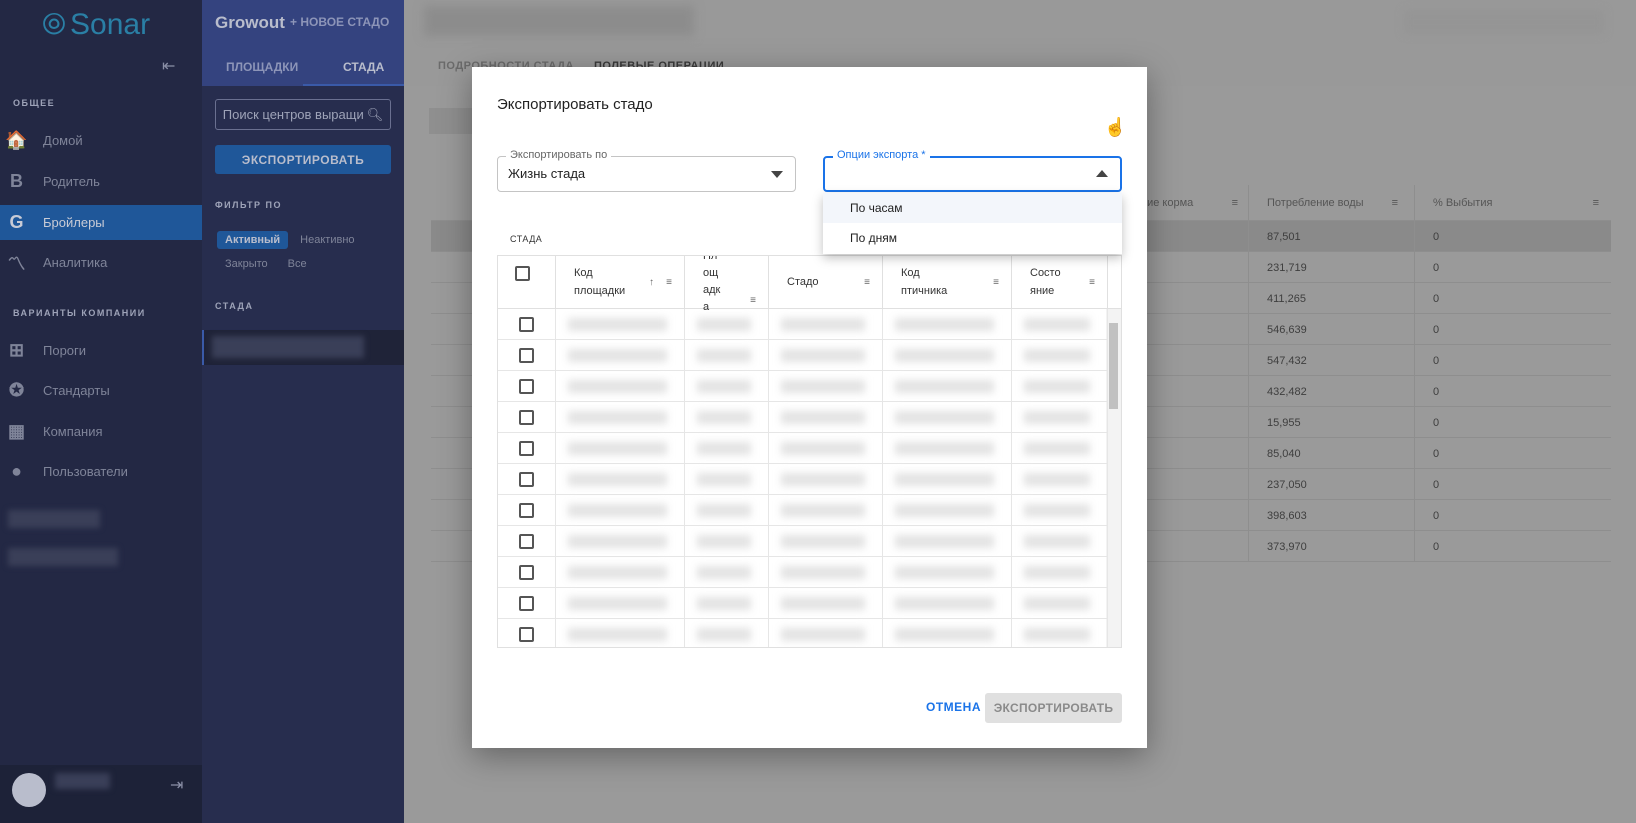 This screenshot has height=823, width=1636. I want to click on nav-parent: B Родитель, so click(101, 181).